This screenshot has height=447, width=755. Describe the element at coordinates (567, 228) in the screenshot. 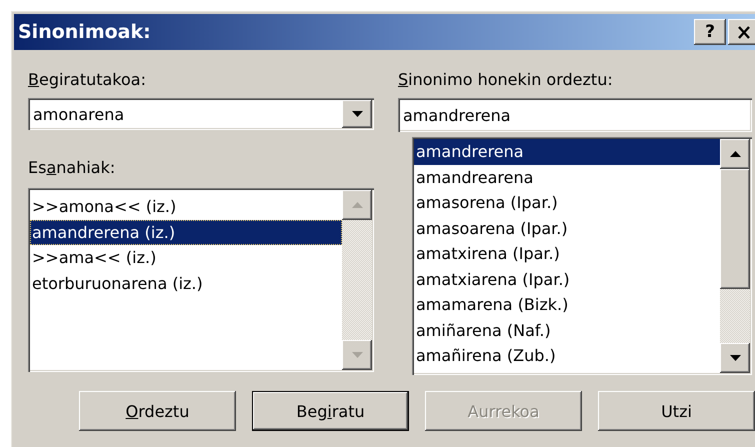

I see `list-item: amasoarena (Ipar.)` at that location.